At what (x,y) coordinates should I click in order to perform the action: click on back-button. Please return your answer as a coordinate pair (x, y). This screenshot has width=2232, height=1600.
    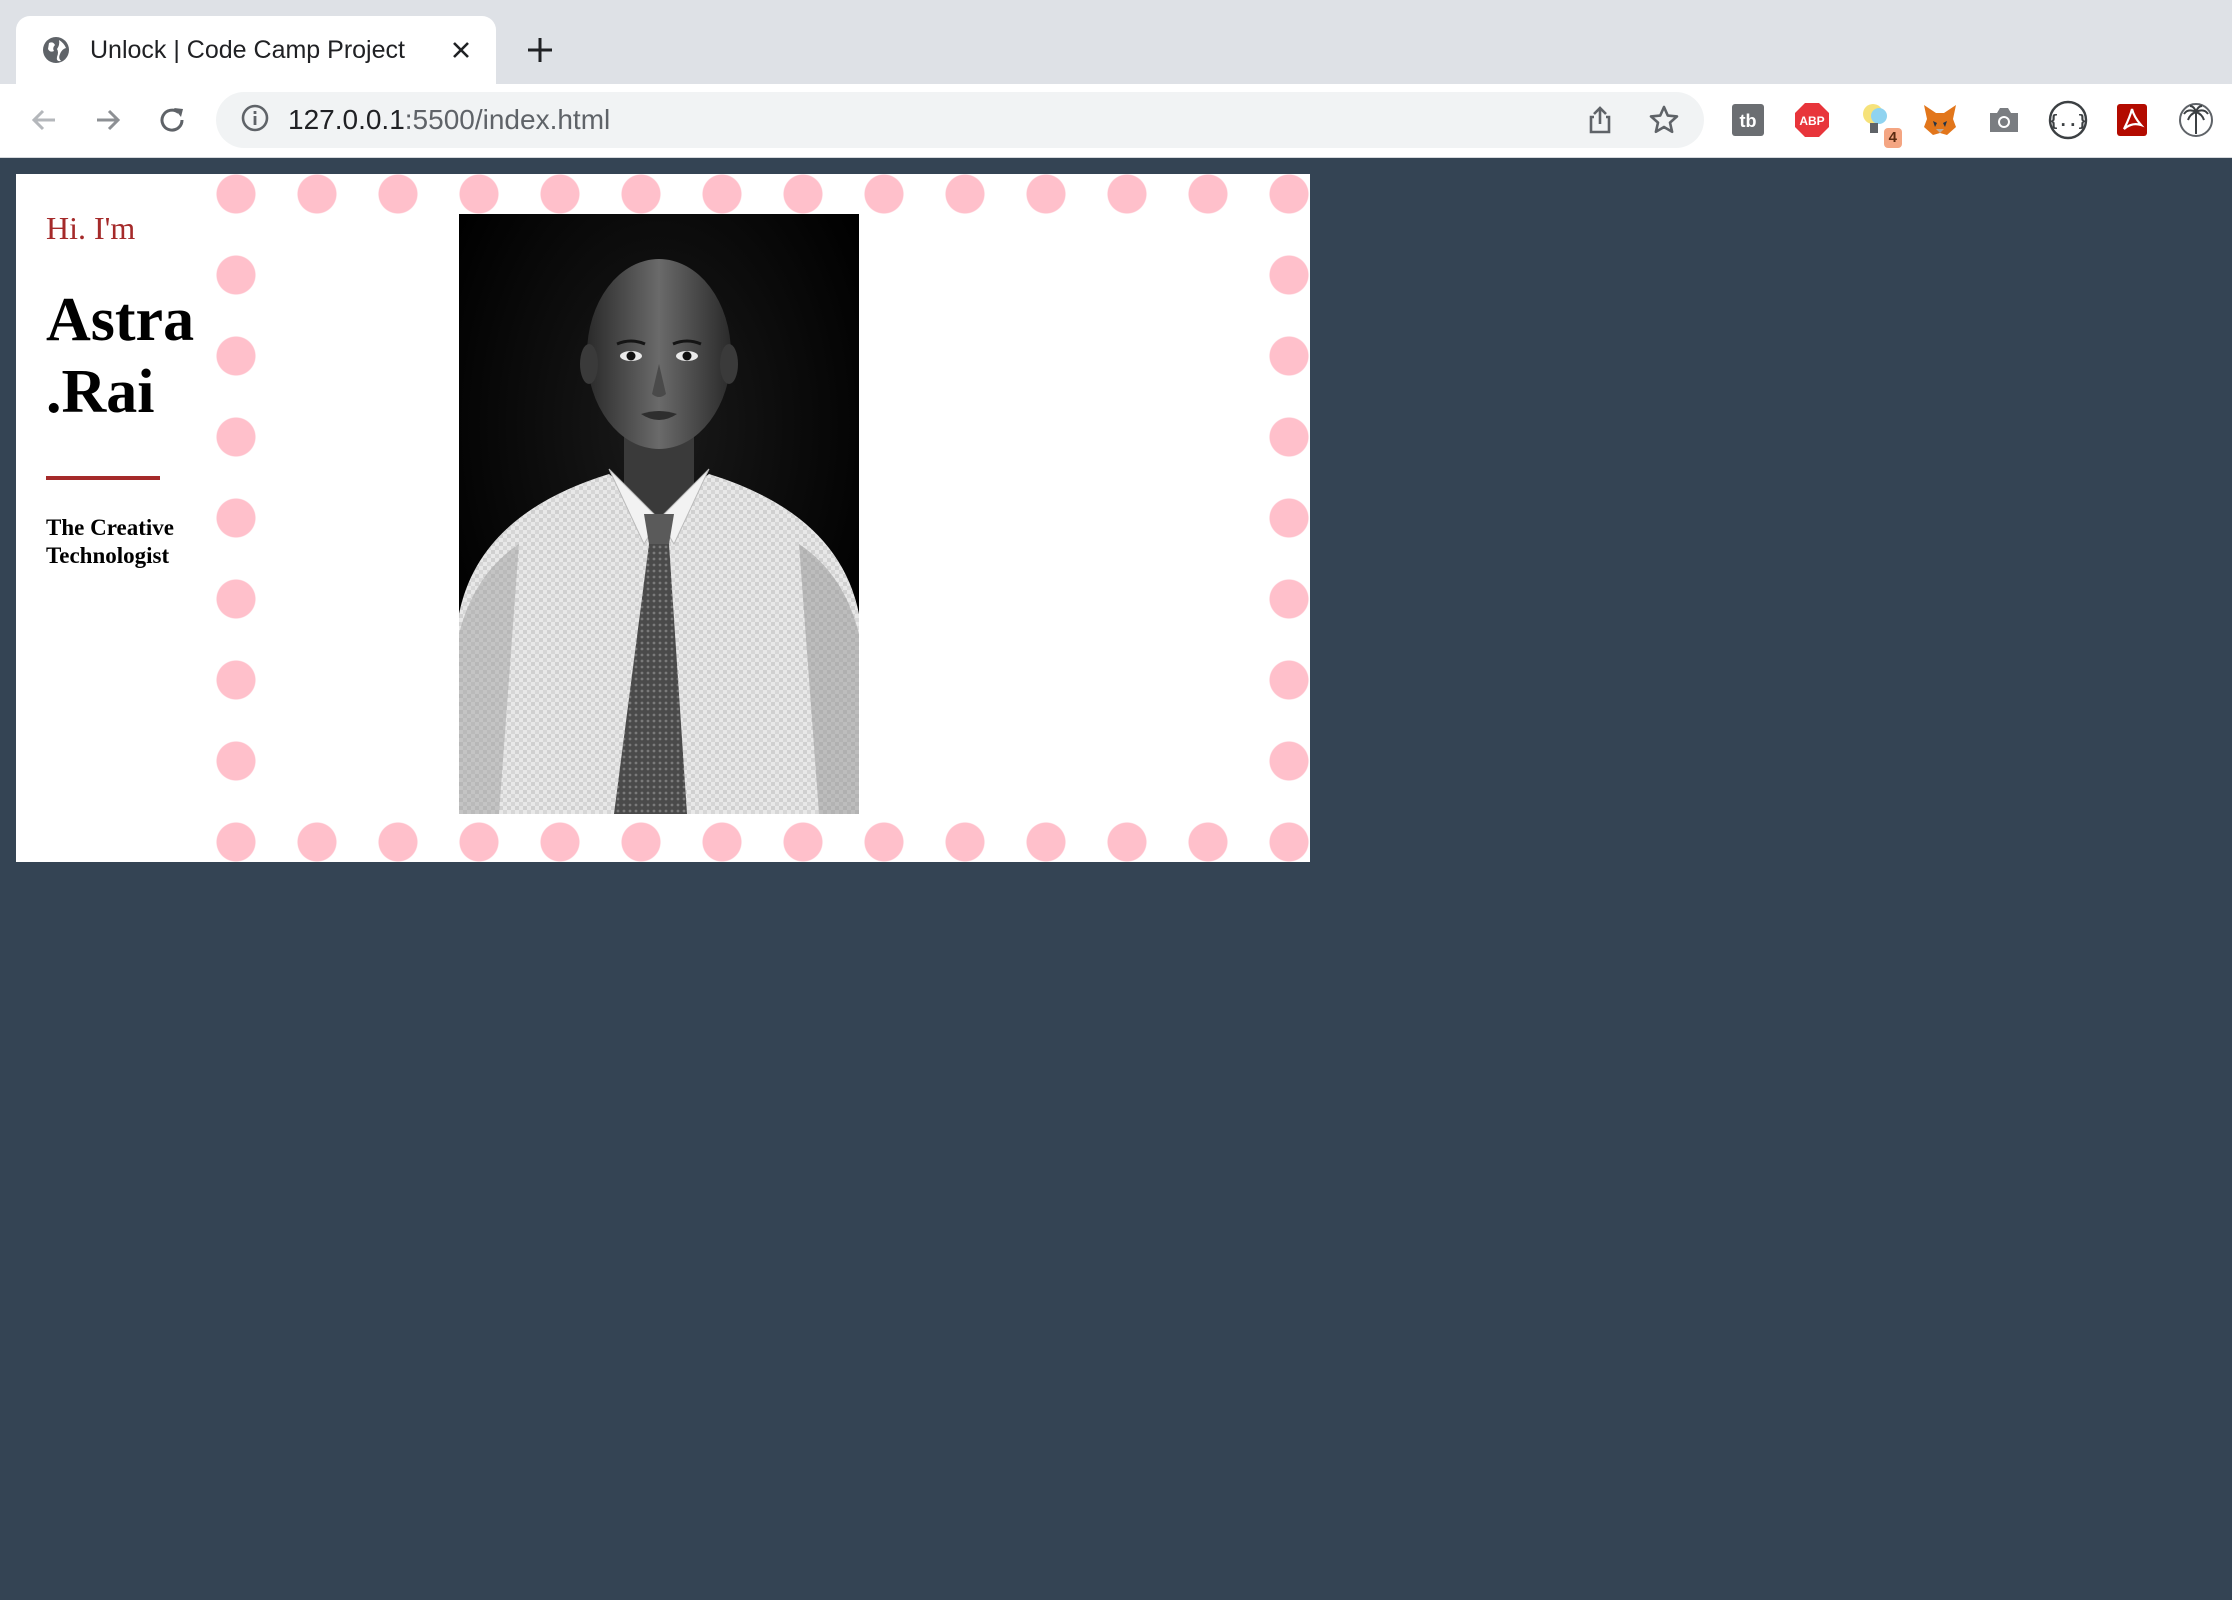
    Looking at the image, I should click on (44, 120).